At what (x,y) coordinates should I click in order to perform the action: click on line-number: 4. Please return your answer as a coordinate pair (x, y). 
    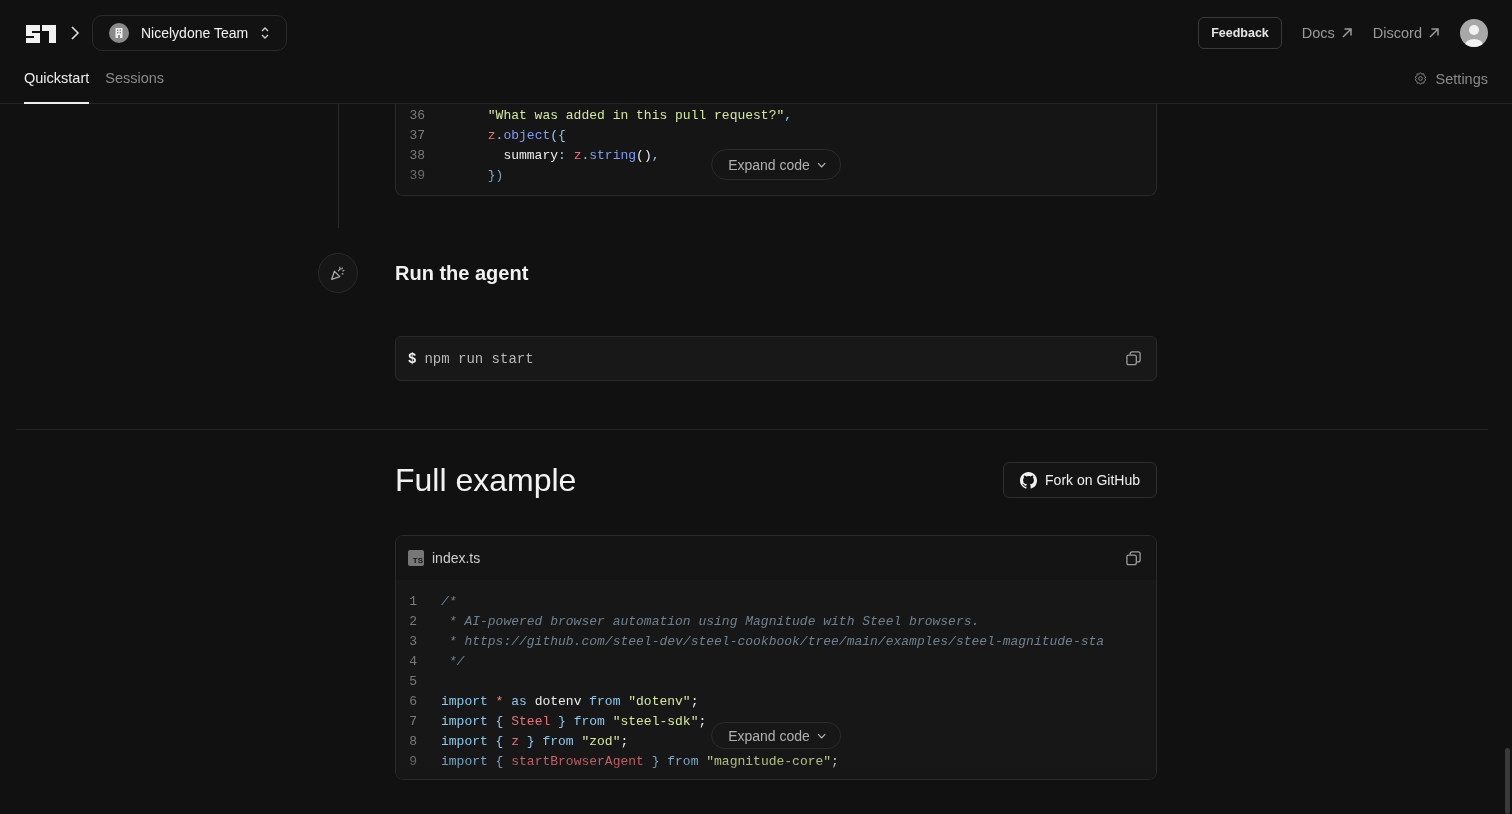
    Looking at the image, I should click on (412, 662).